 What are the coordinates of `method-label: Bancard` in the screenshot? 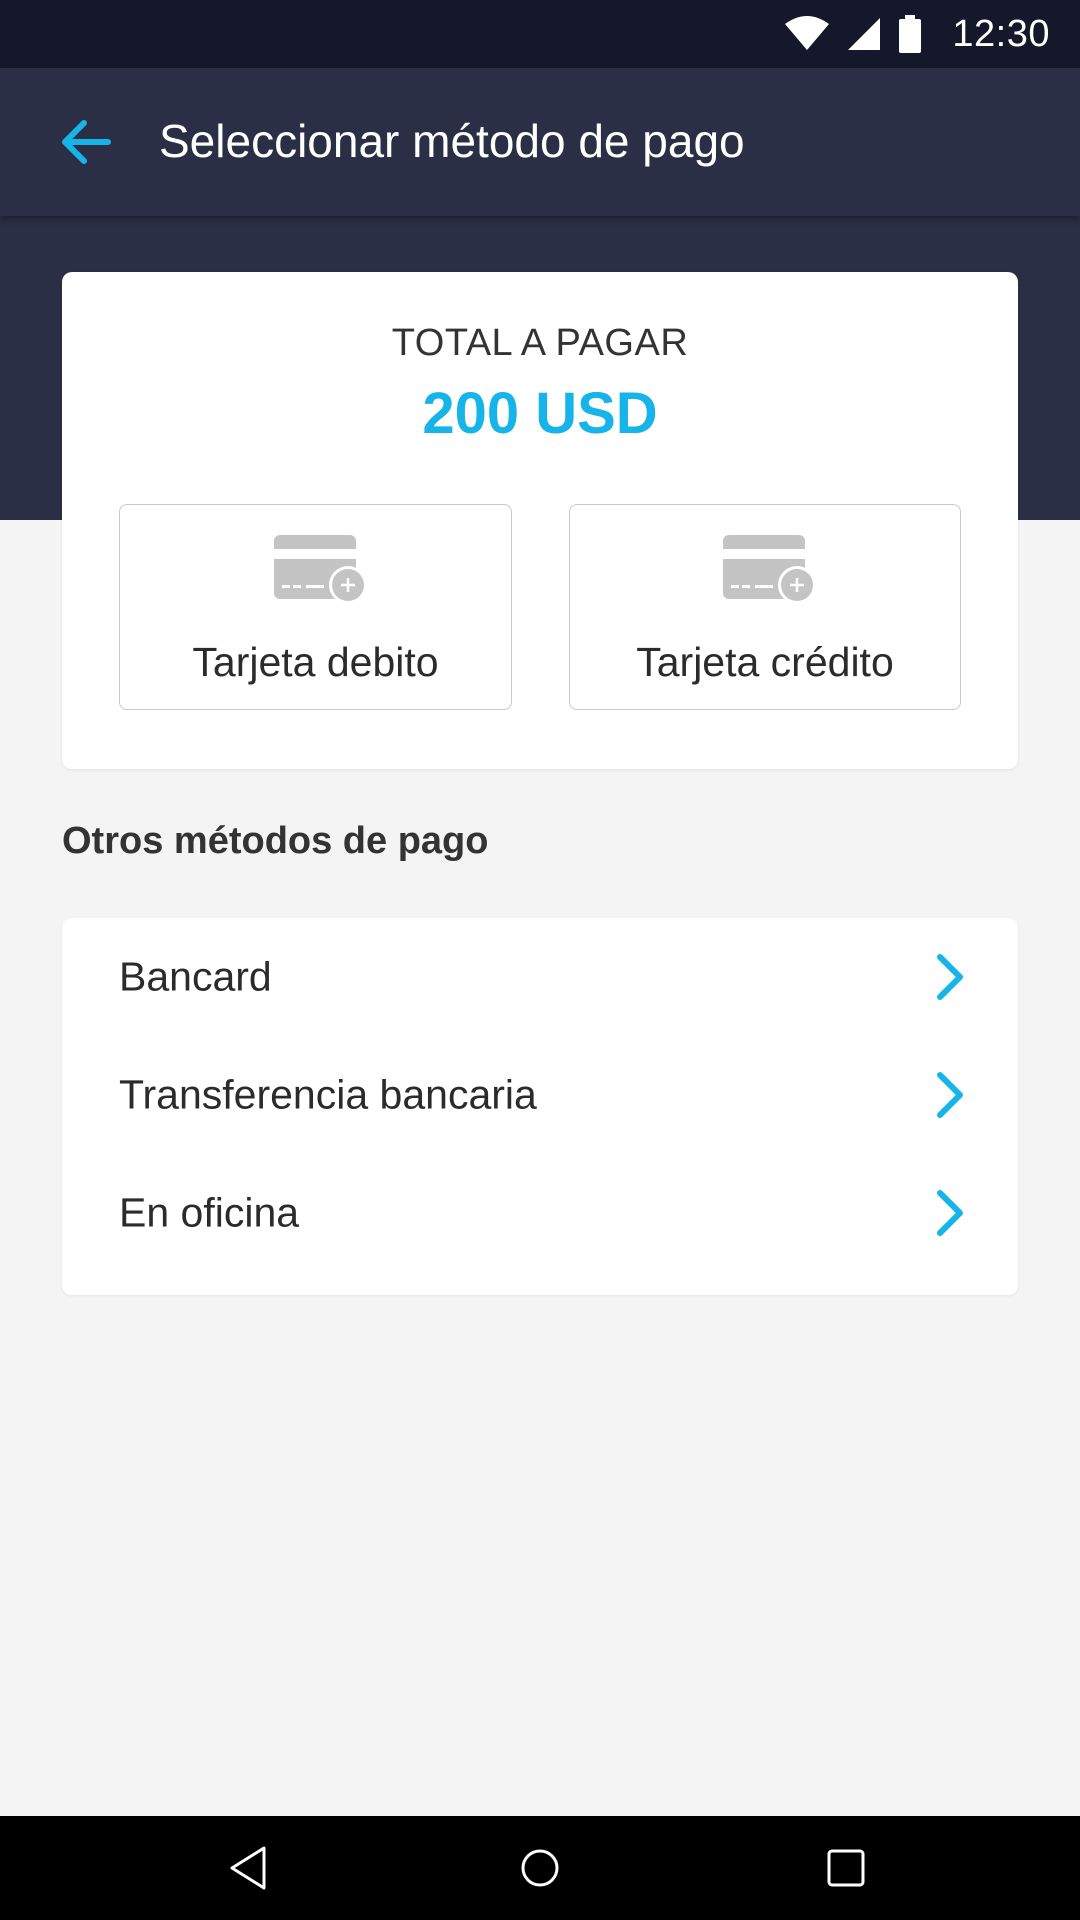 It's located at (195, 976).